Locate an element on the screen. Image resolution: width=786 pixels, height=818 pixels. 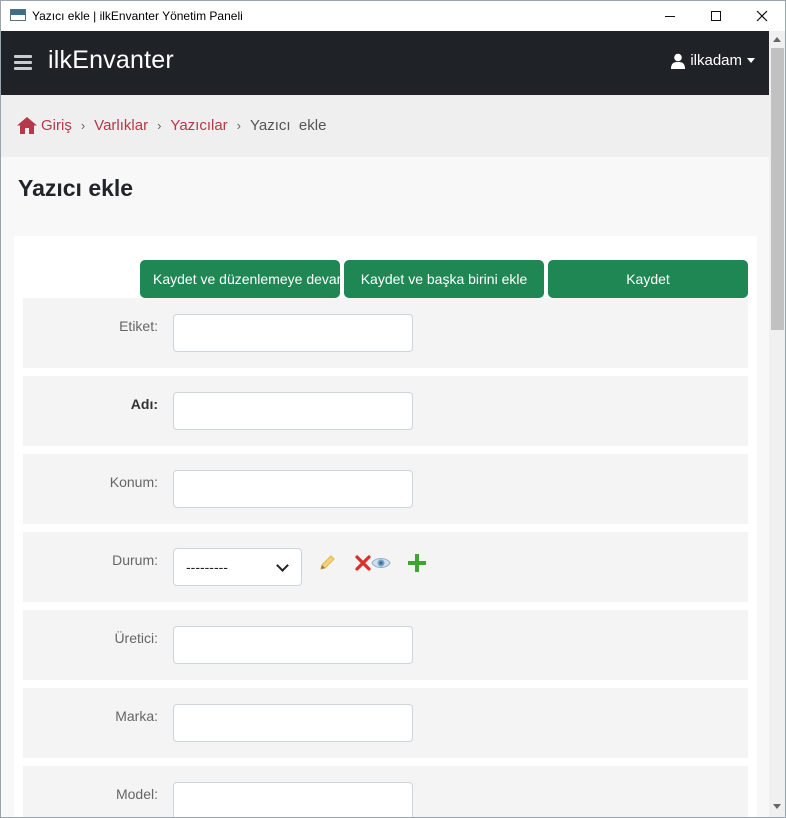
plus-icon is located at coordinates (417, 563).